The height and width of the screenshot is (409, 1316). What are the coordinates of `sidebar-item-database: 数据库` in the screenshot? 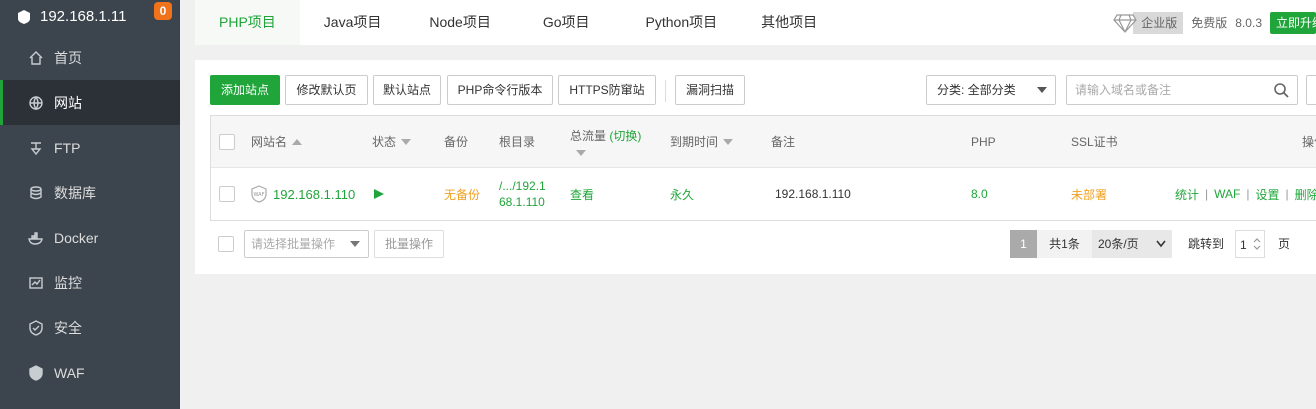 It's located at (90, 192).